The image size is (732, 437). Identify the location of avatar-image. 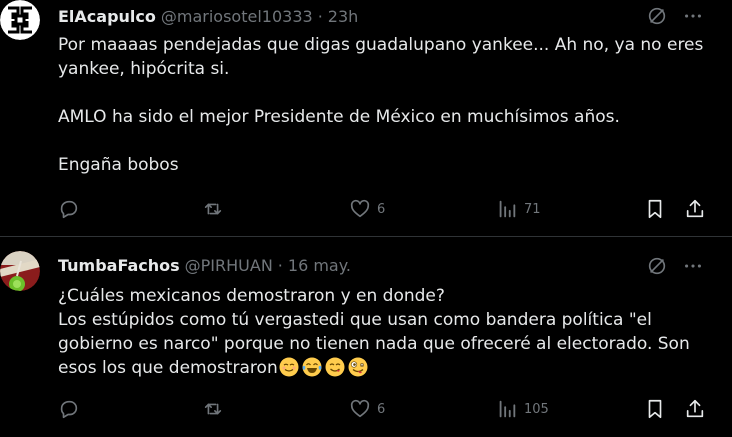
(20, 271).